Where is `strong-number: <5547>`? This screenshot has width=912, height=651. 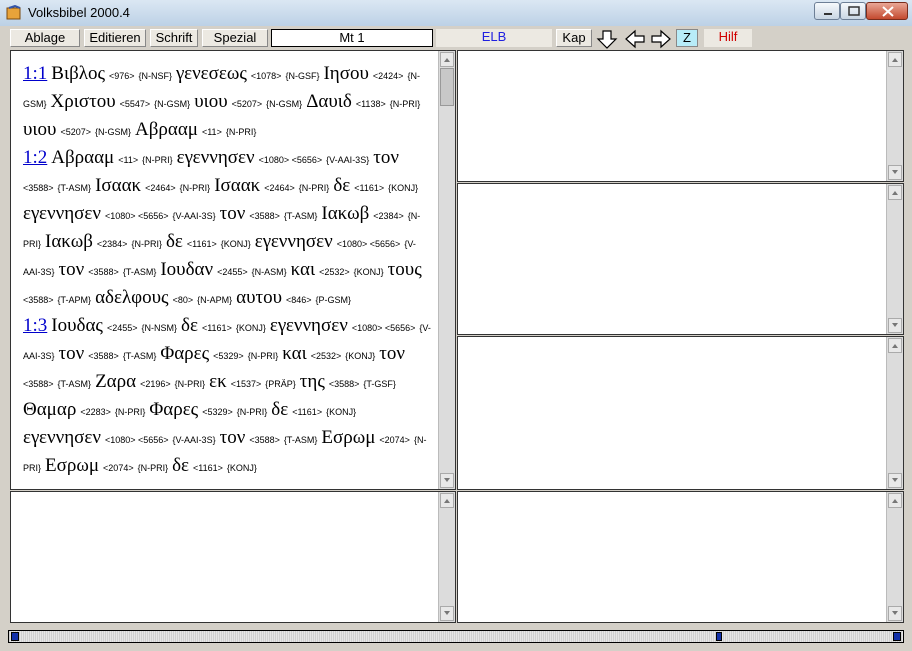 strong-number: <5547> is located at coordinates (135, 104).